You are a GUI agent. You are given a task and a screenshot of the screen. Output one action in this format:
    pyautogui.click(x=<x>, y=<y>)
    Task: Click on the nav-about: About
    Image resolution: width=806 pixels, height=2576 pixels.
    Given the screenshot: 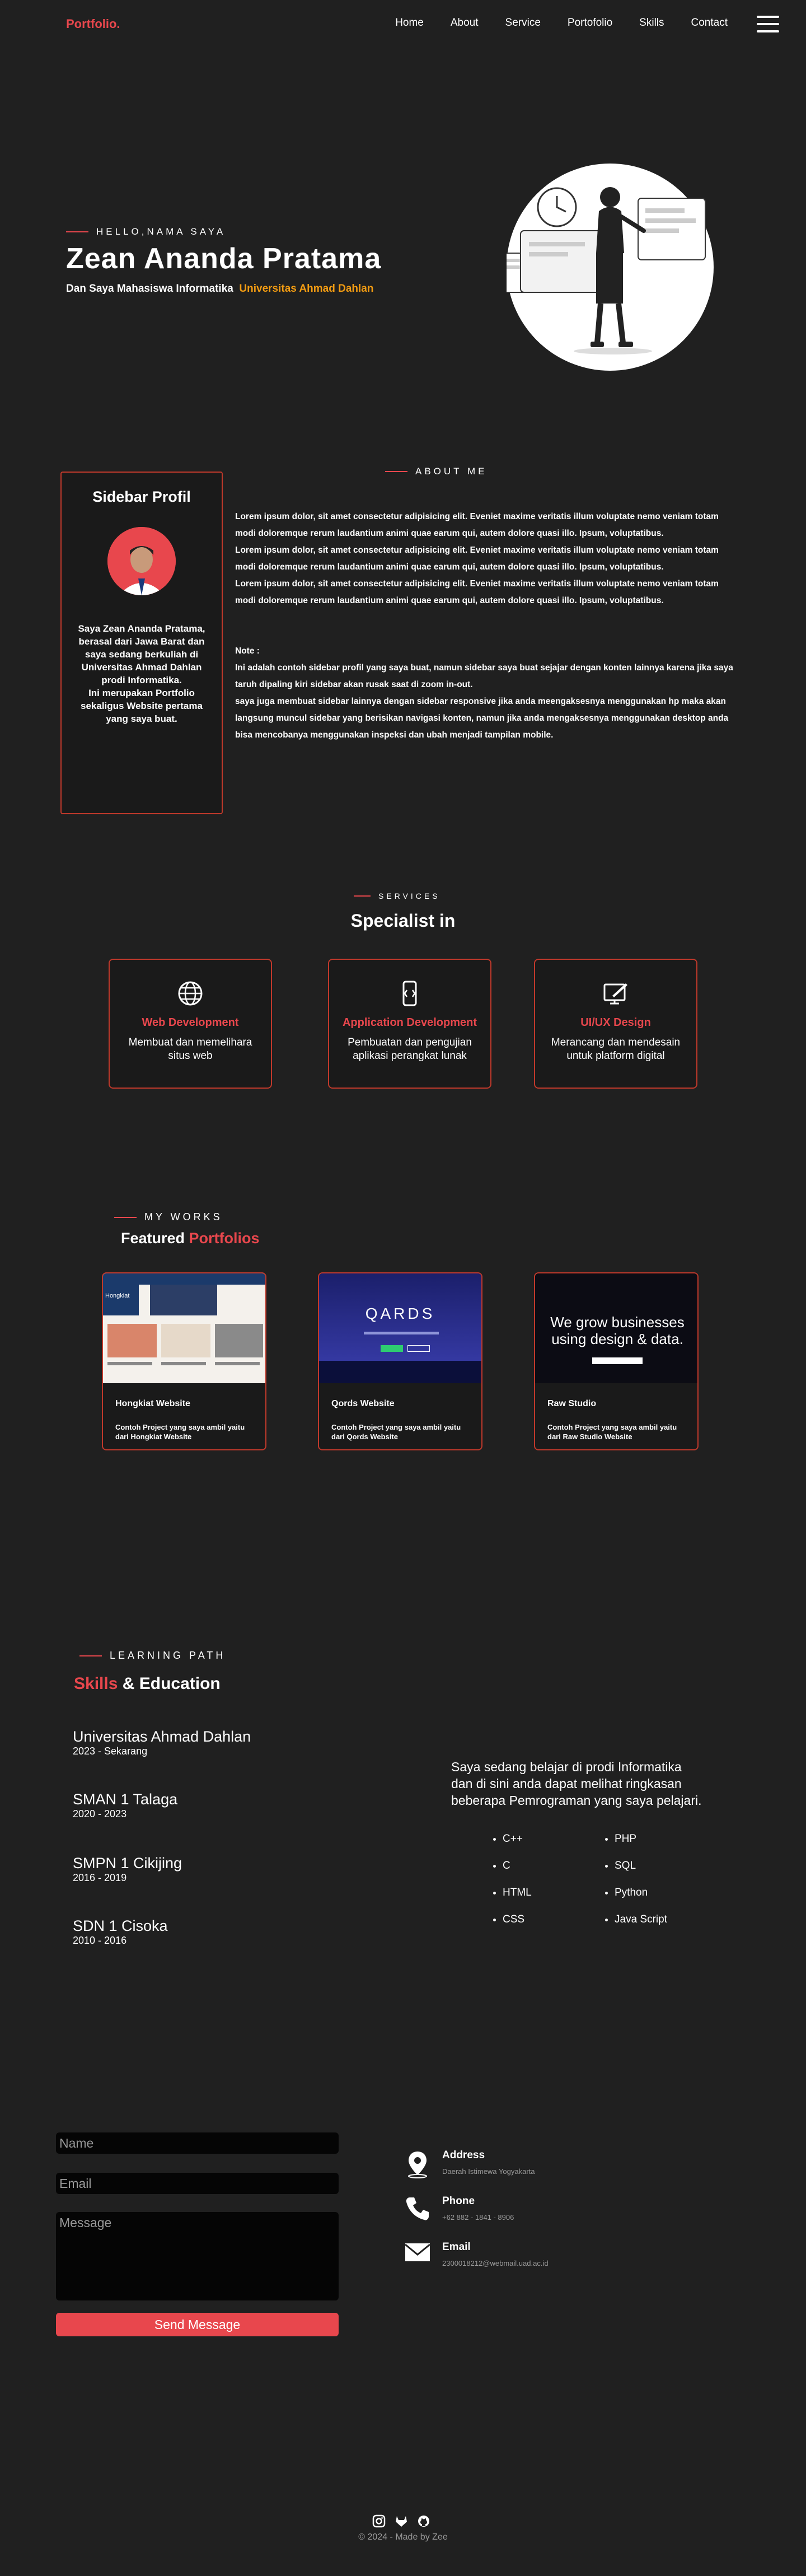 What is the action you would take?
    pyautogui.click(x=465, y=23)
    